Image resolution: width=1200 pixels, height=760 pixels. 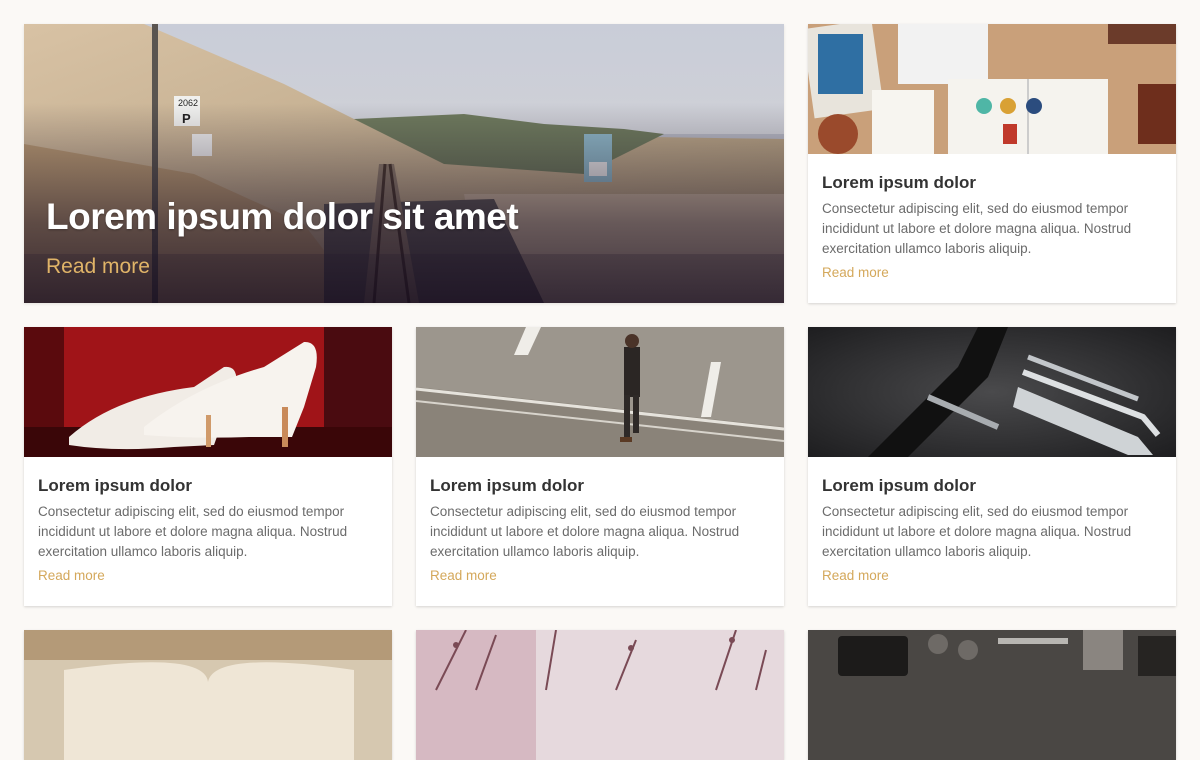 I want to click on card-image-road, so click(x=600, y=392).